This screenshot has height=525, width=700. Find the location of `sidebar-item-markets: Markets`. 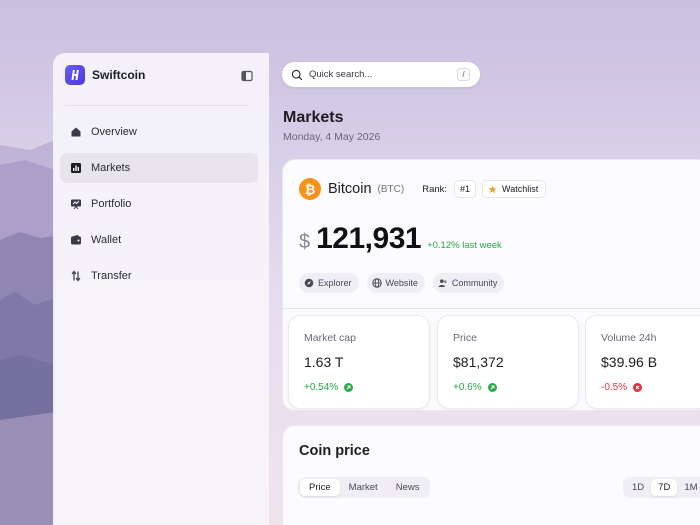

sidebar-item-markets: Markets is located at coordinates (159, 168).